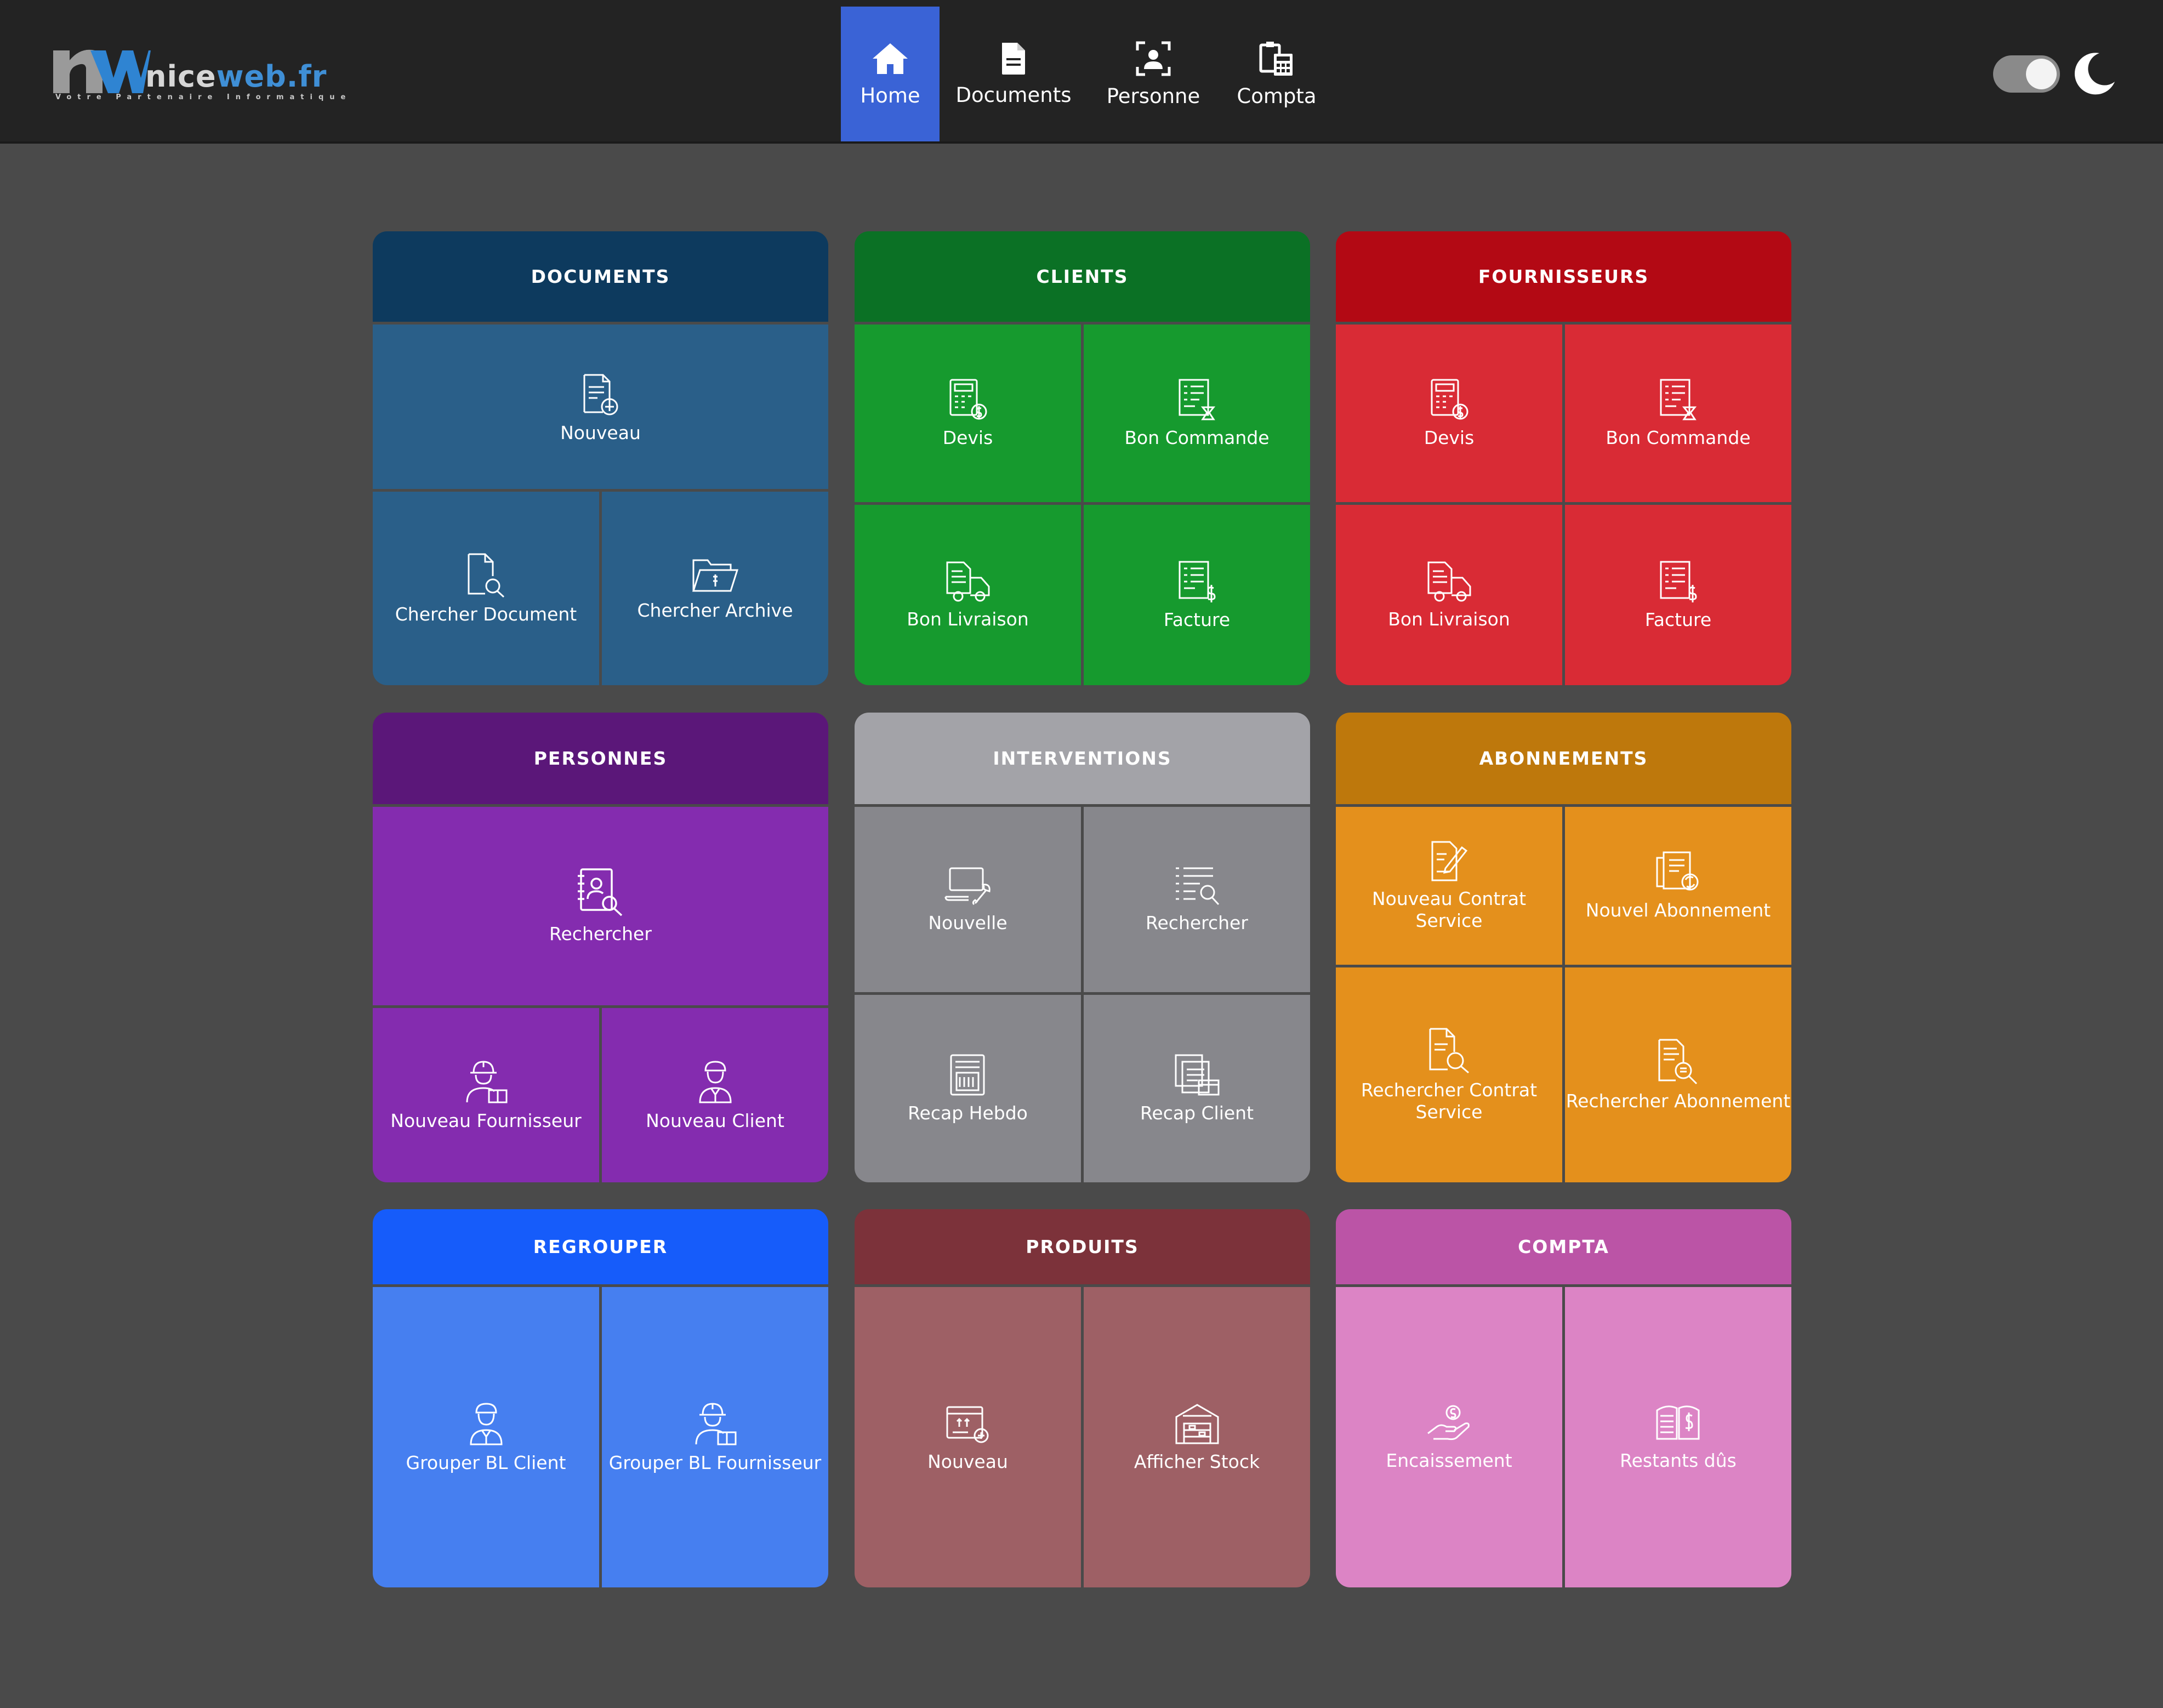  Describe the element at coordinates (715, 610) in the screenshot. I see `tile-chercher-archive-label: Chercher Archive` at that location.